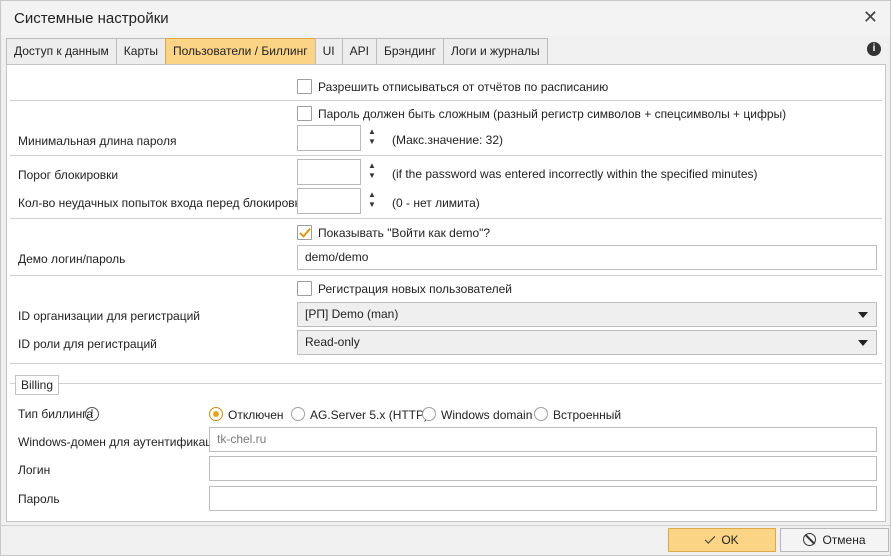 The image size is (891, 556). What do you see at coordinates (332, 342) in the screenshot?
I see `role-id-value: Read-only` at bounding box center [332, 342].